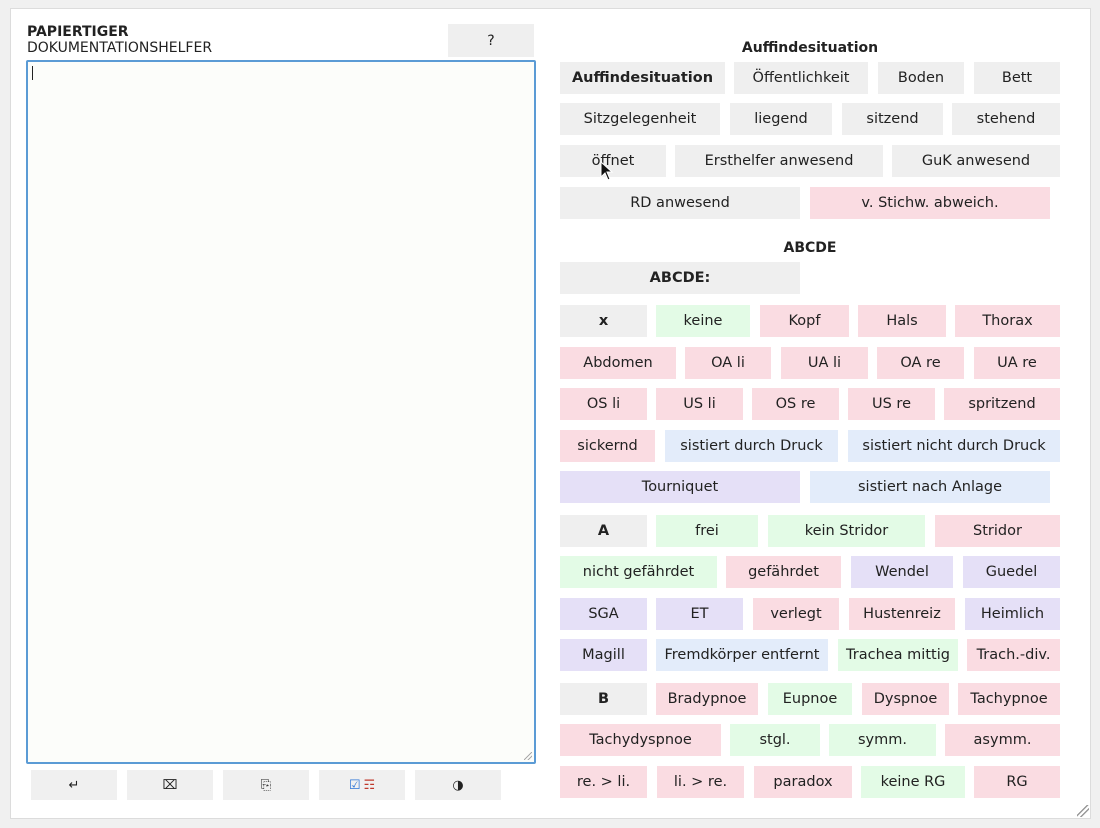  What do you see at coordinates (78, 32) in the screenshot?
I see `app-title-main: PAPIERTIGER` at bounding box center [78, 32].